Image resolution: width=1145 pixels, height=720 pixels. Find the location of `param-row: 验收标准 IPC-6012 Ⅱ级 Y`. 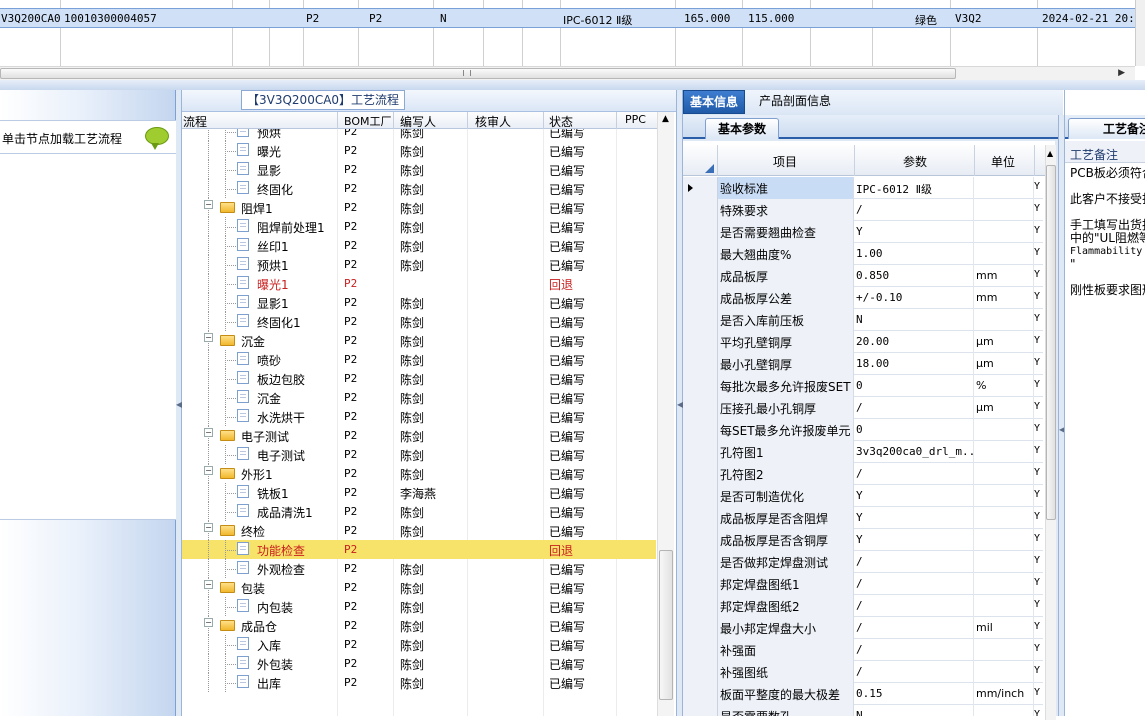

param-row: 验收标准 IPC-6012 Ⅱ级 Y is located at coordinates (863, 188).